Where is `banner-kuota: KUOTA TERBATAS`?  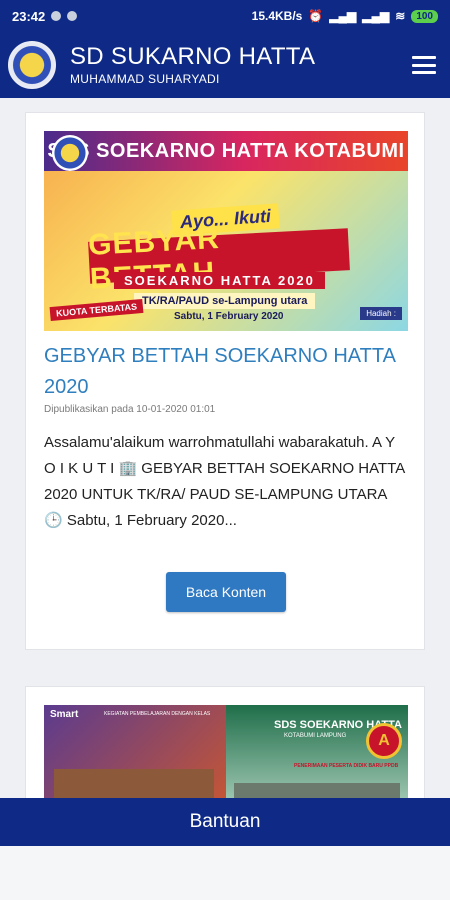 banner-kuota: KUOTA TERBATAS is located at coordinates (96, 310).